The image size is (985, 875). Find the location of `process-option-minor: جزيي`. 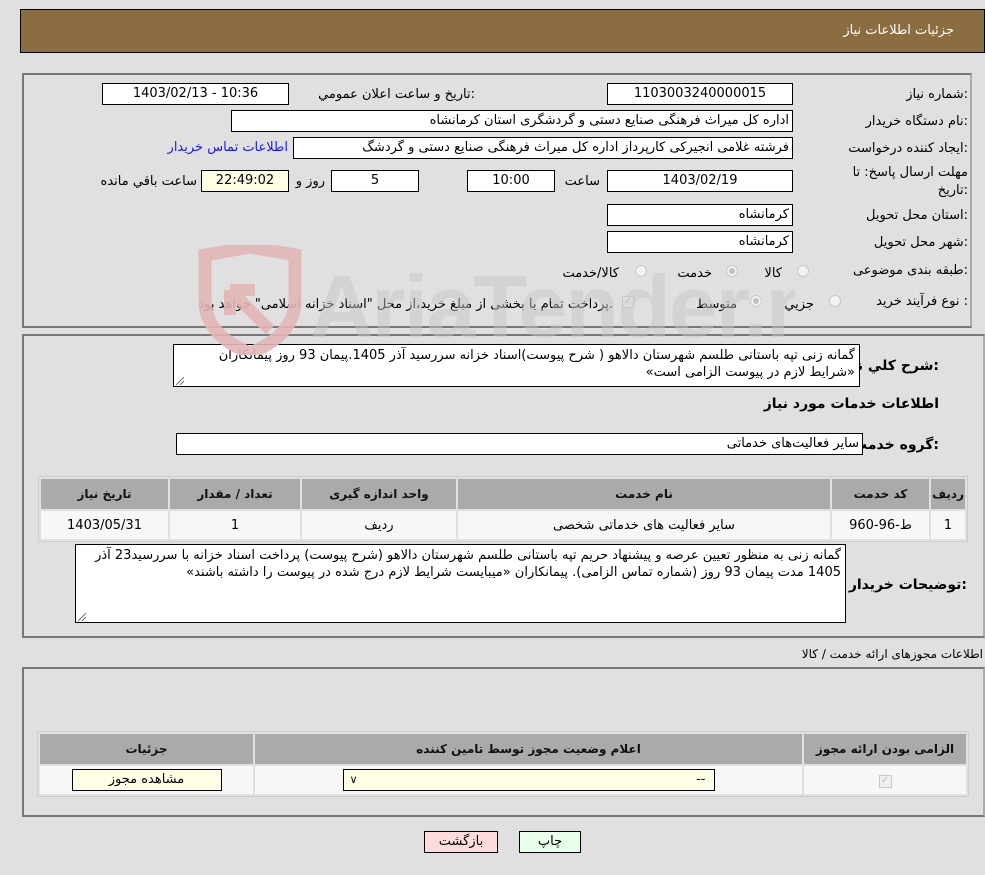

process-option-minor: جزيي is located at coordinates (799, 304).